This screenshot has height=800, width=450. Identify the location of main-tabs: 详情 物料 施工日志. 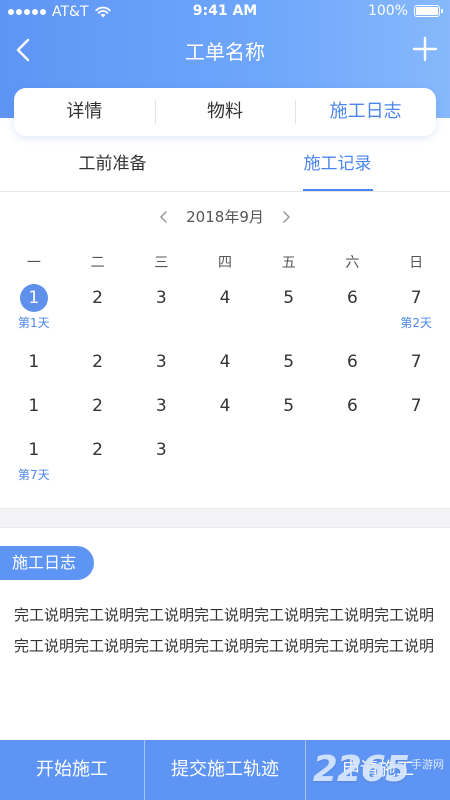
(225, 112).